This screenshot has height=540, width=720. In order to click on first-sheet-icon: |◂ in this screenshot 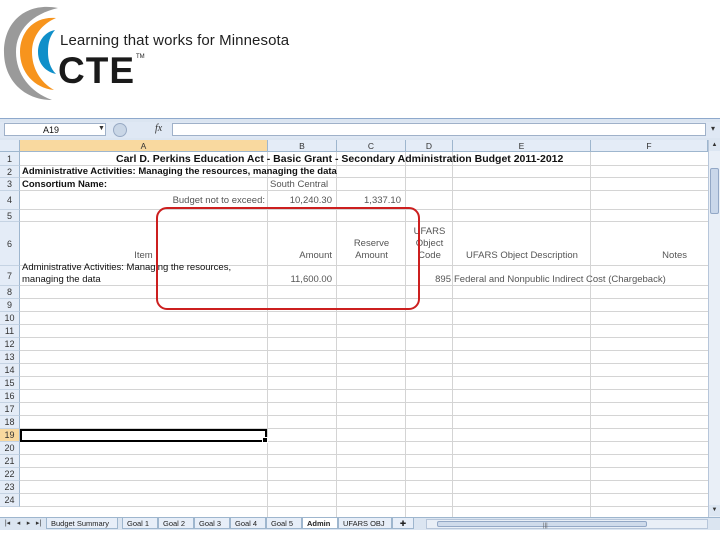, I will do `click(7, 523)`.